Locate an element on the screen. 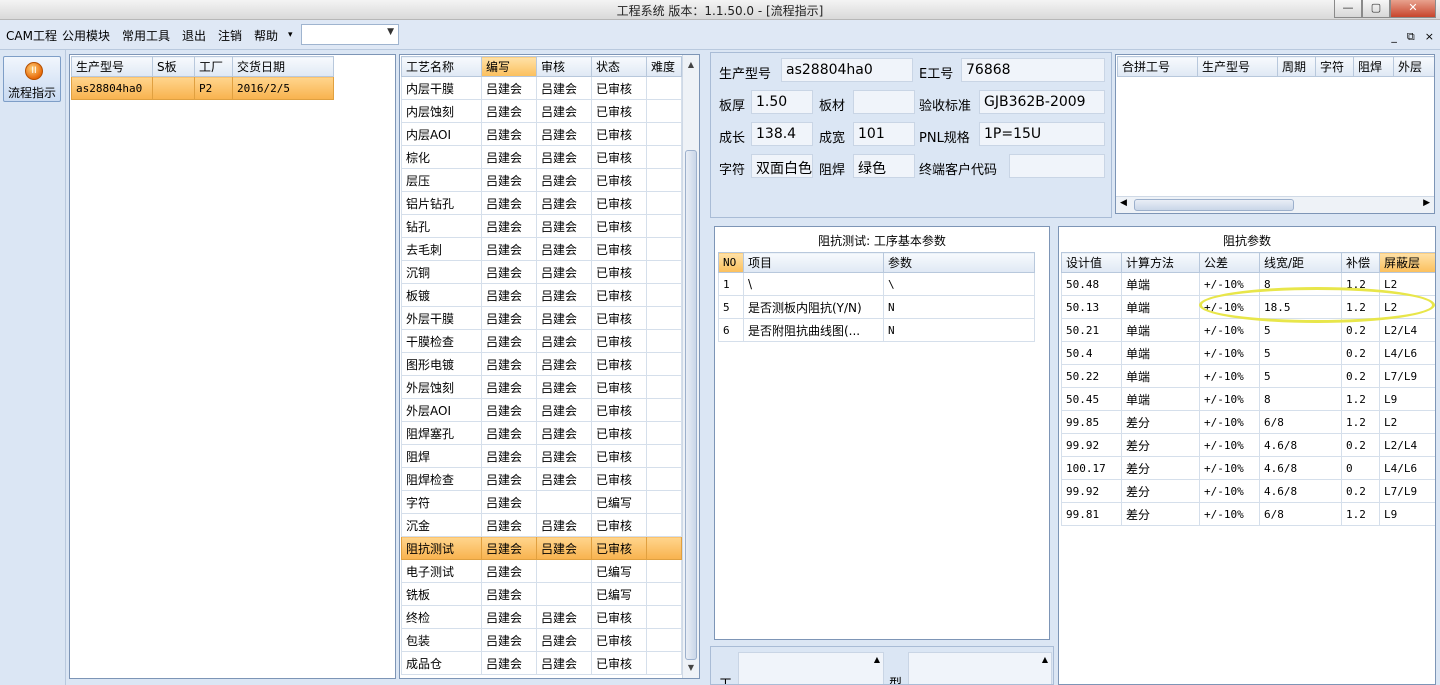  table-row: 包装 吕建会 吕建会 已审核 is located at coordinates (541, 640).